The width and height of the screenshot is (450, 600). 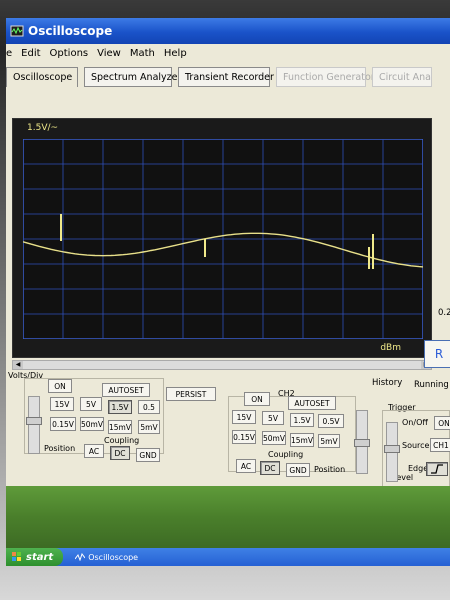 I want to click on ch2-15v-button: 15V, so click(x=244, y=417).